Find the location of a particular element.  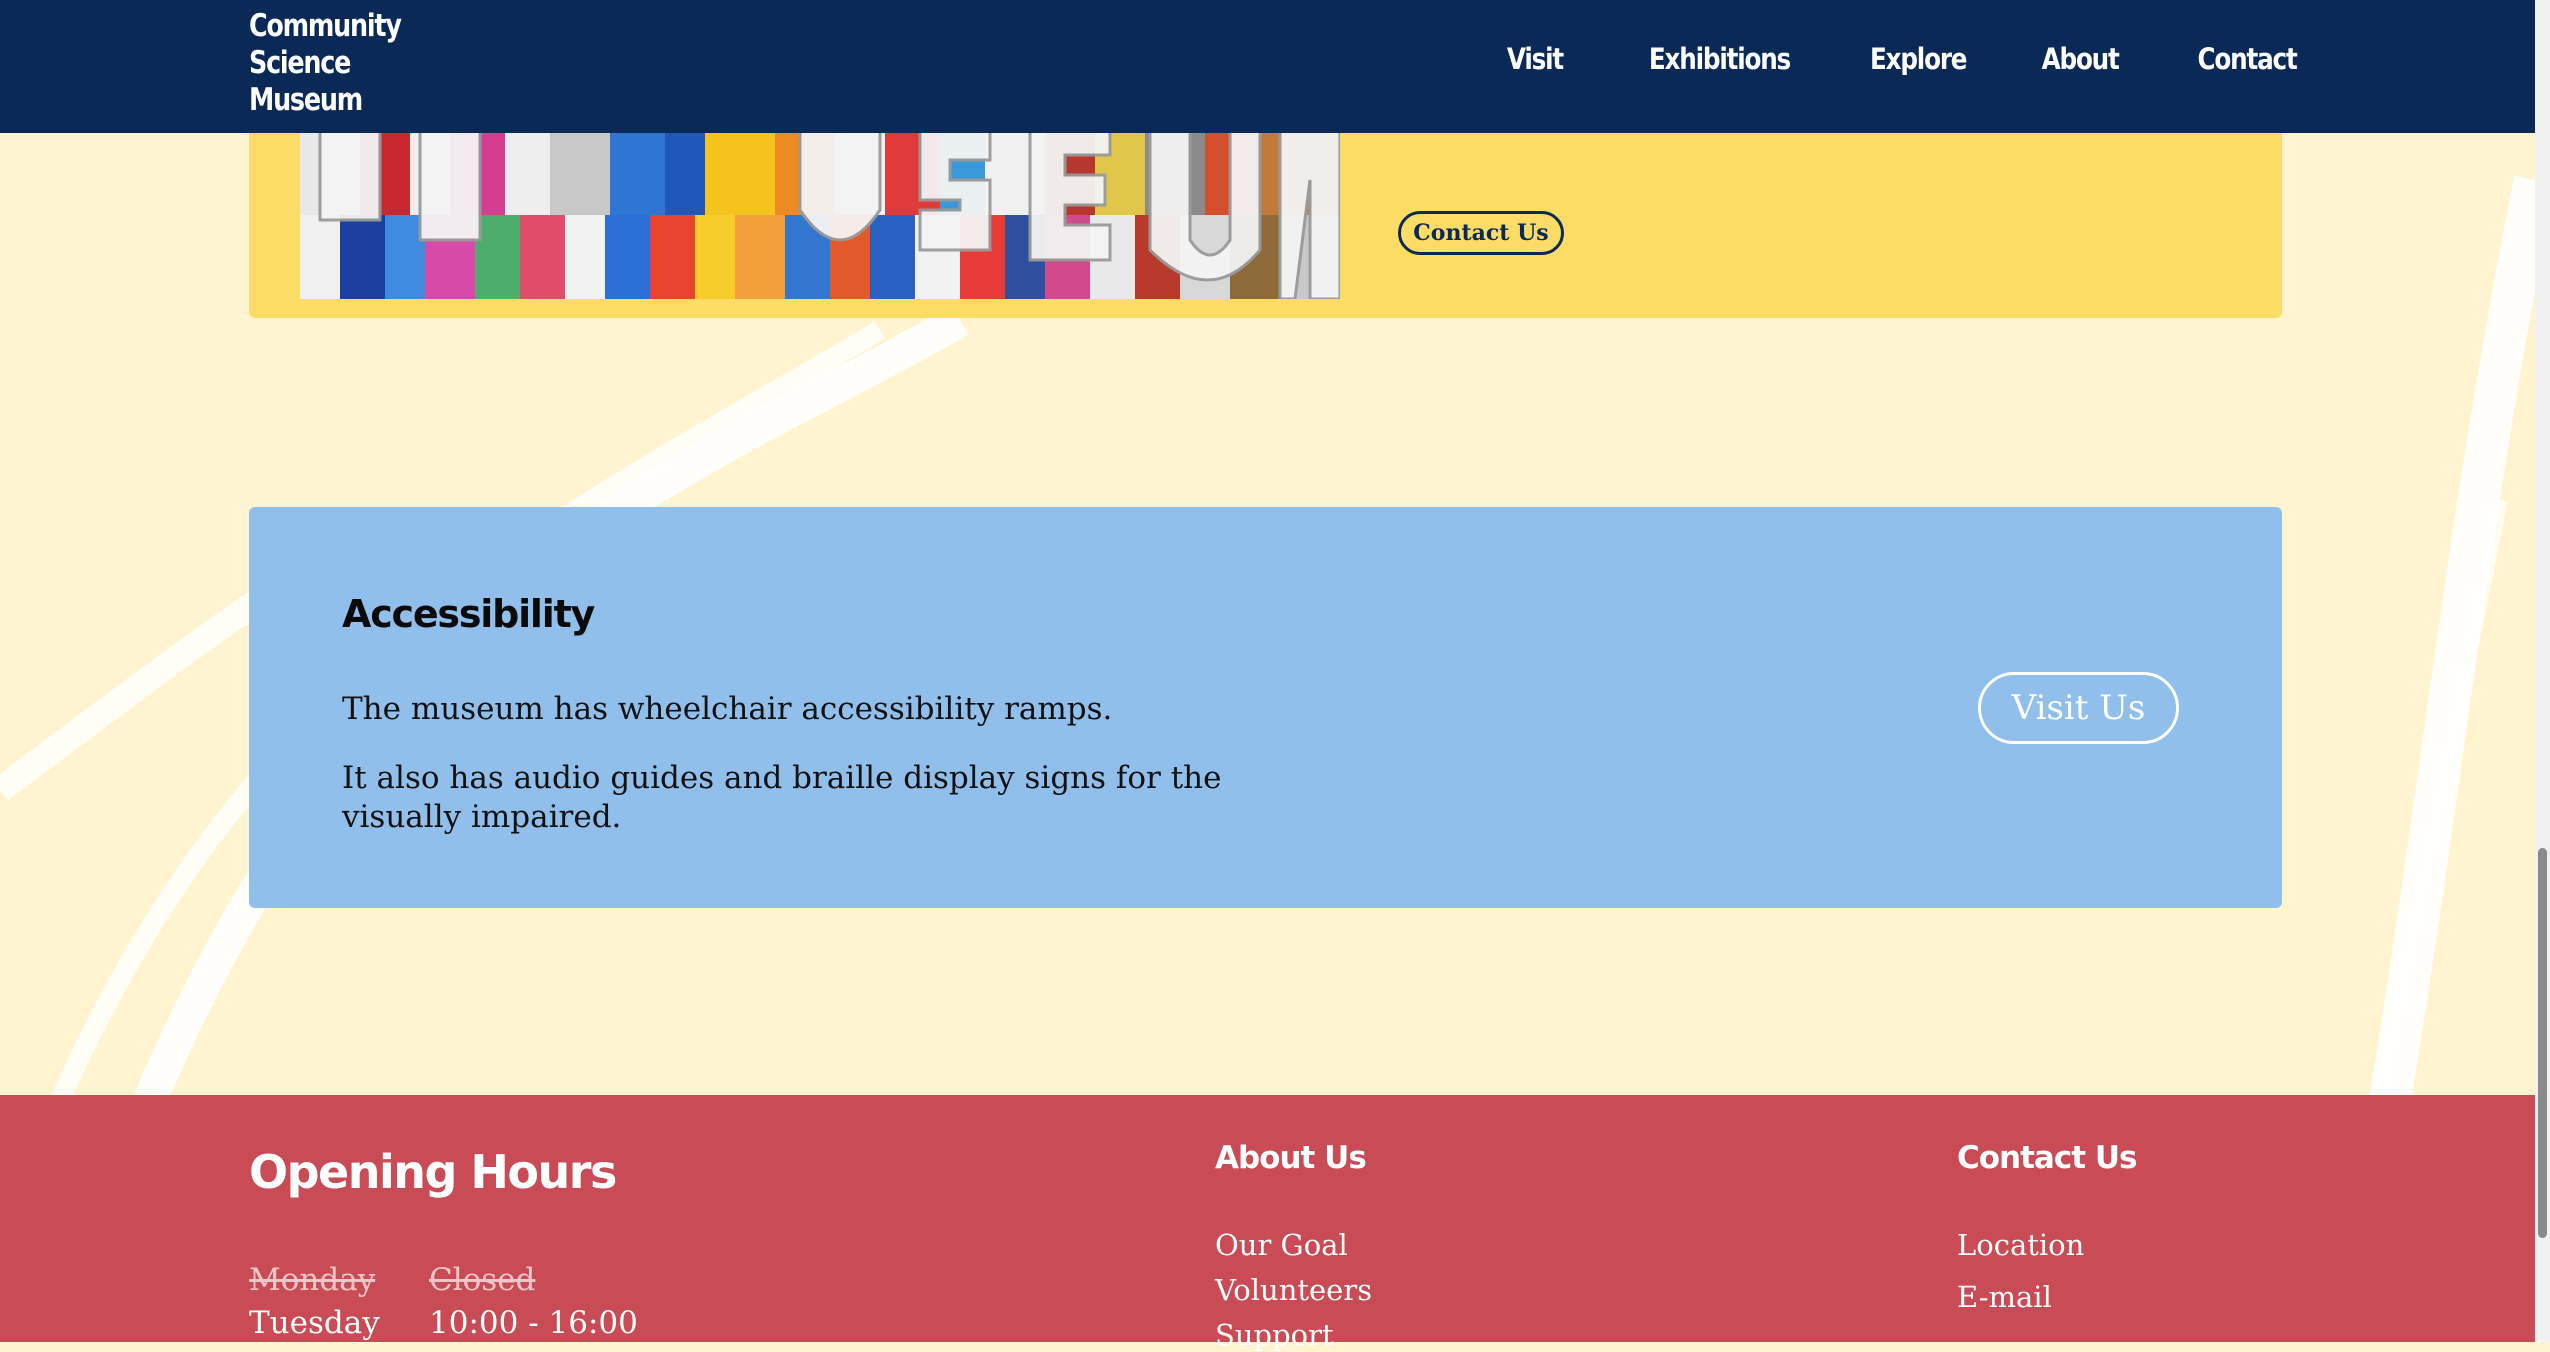

scrollbar-thumb is located at coordinates (2542, 1043).